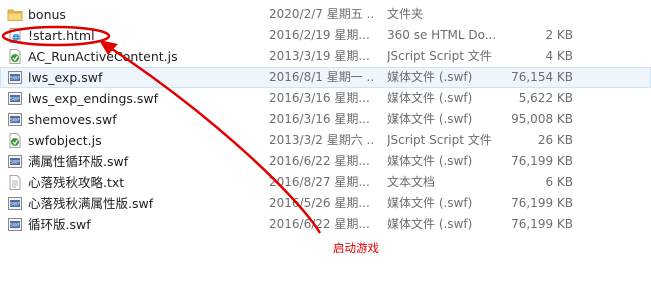 The height and width of the screenshot is (289, 651). What do you see at coordinates (356, 248) in the screenshot?
I see `annotation-caption: 启动游戏` at bounding box center [356, 248].